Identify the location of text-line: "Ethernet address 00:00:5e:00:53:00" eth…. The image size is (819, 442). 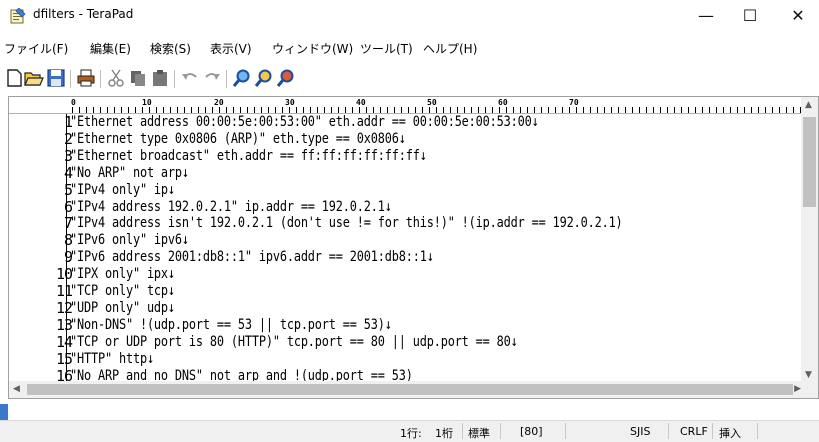
(304, 122).